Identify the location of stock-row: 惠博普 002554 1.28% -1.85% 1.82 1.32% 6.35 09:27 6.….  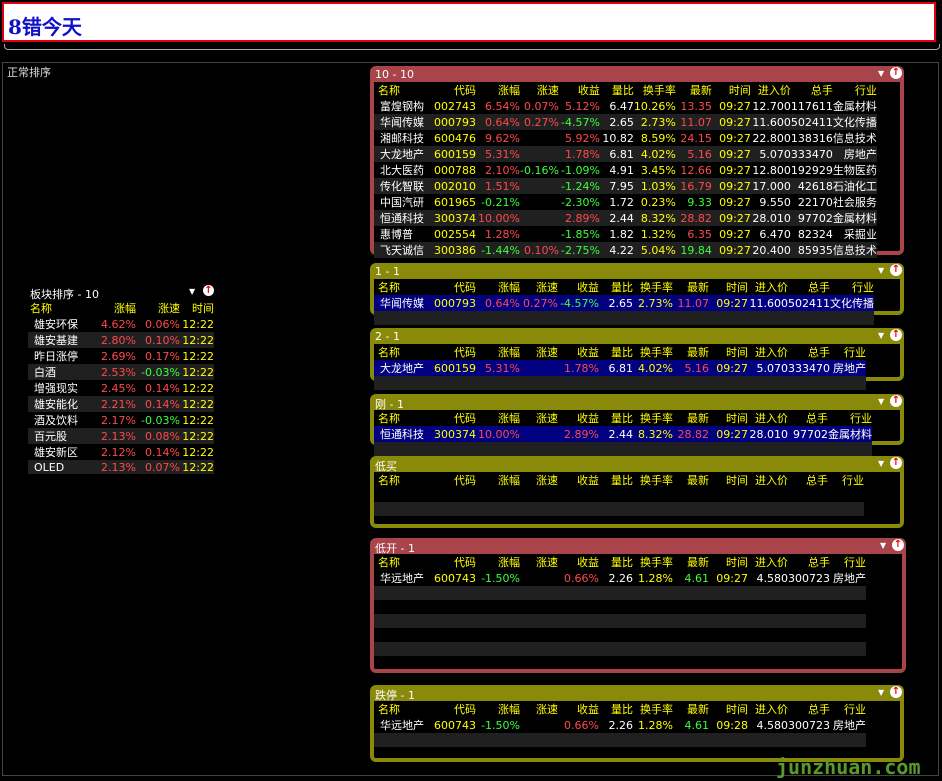
(625, 234).